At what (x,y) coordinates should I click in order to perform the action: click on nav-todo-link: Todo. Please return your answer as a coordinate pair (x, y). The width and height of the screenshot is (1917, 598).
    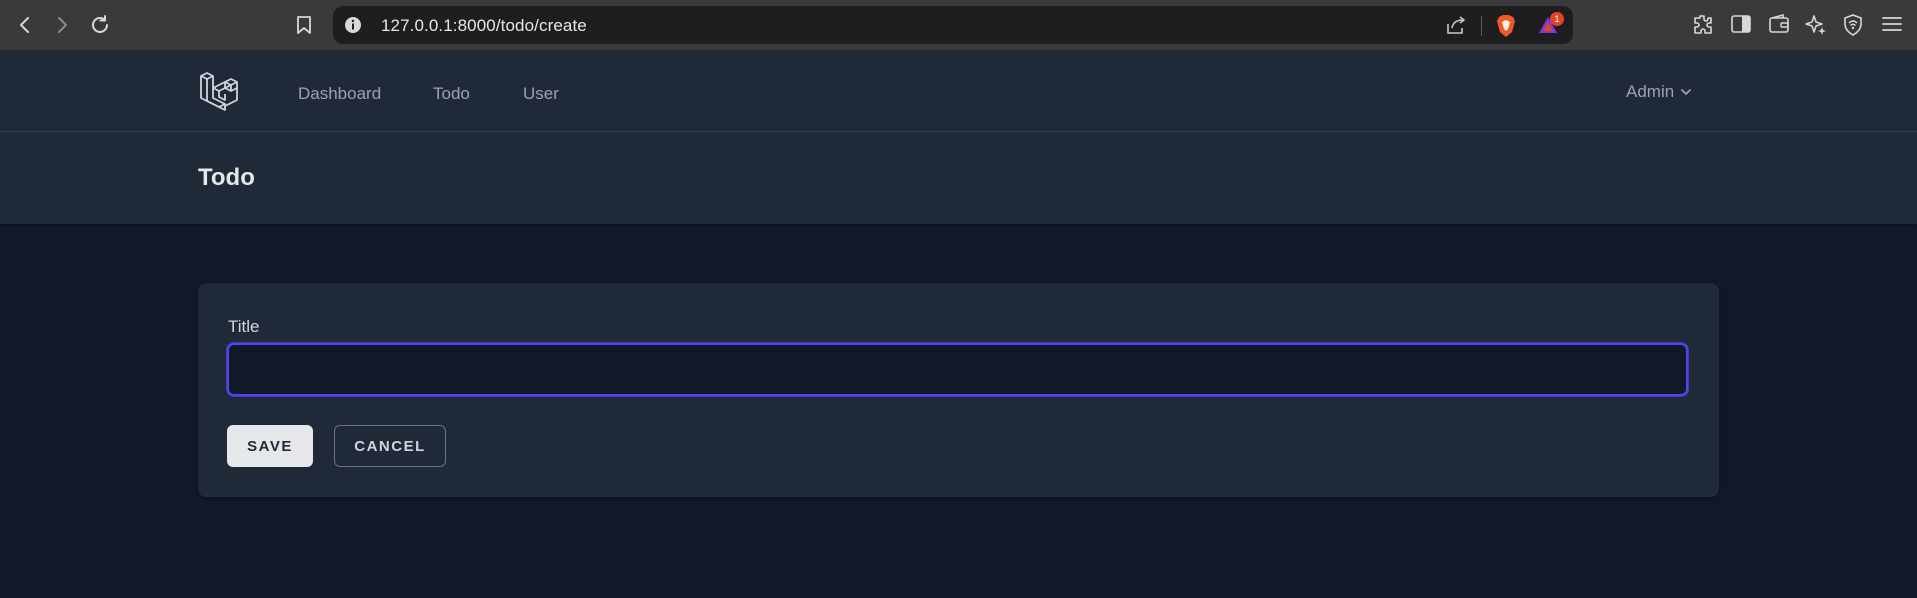
    Looking at the image, I should click on (451, 94).